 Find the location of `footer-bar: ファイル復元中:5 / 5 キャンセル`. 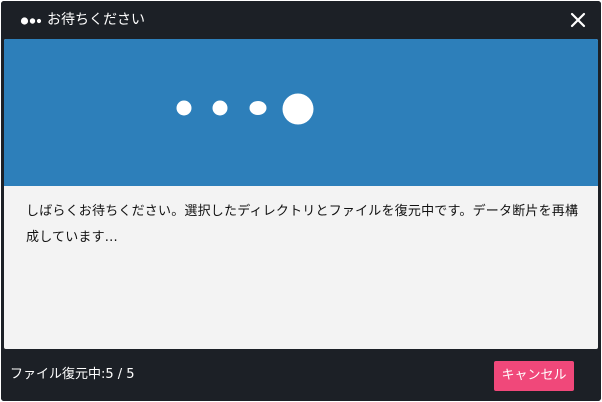

footer-bar: ファイル復元中:5 / 5 キャンセル is located at coordinates (301, 375).